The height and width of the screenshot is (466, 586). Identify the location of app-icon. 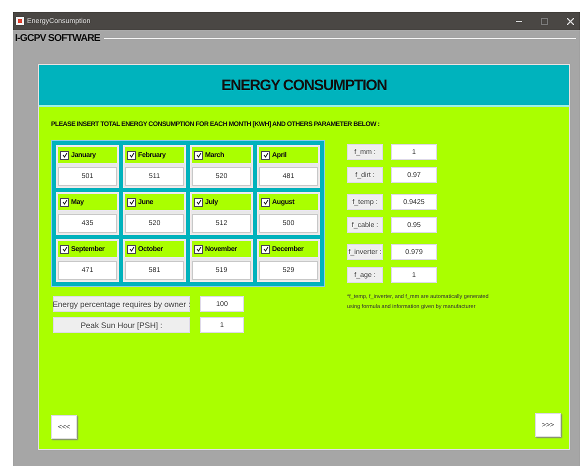
(20, 21).